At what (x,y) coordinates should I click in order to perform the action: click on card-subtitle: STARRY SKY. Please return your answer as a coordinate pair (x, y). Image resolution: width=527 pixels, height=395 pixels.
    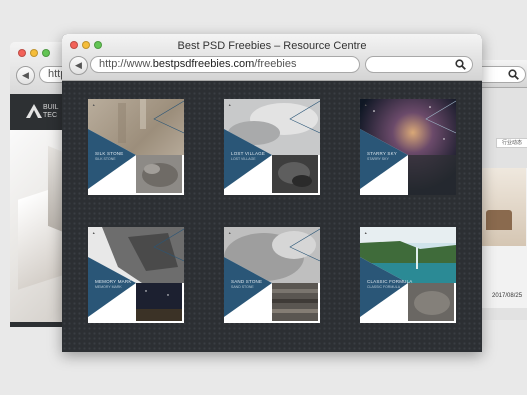
    Looking at the image, I should click on (378, 159).